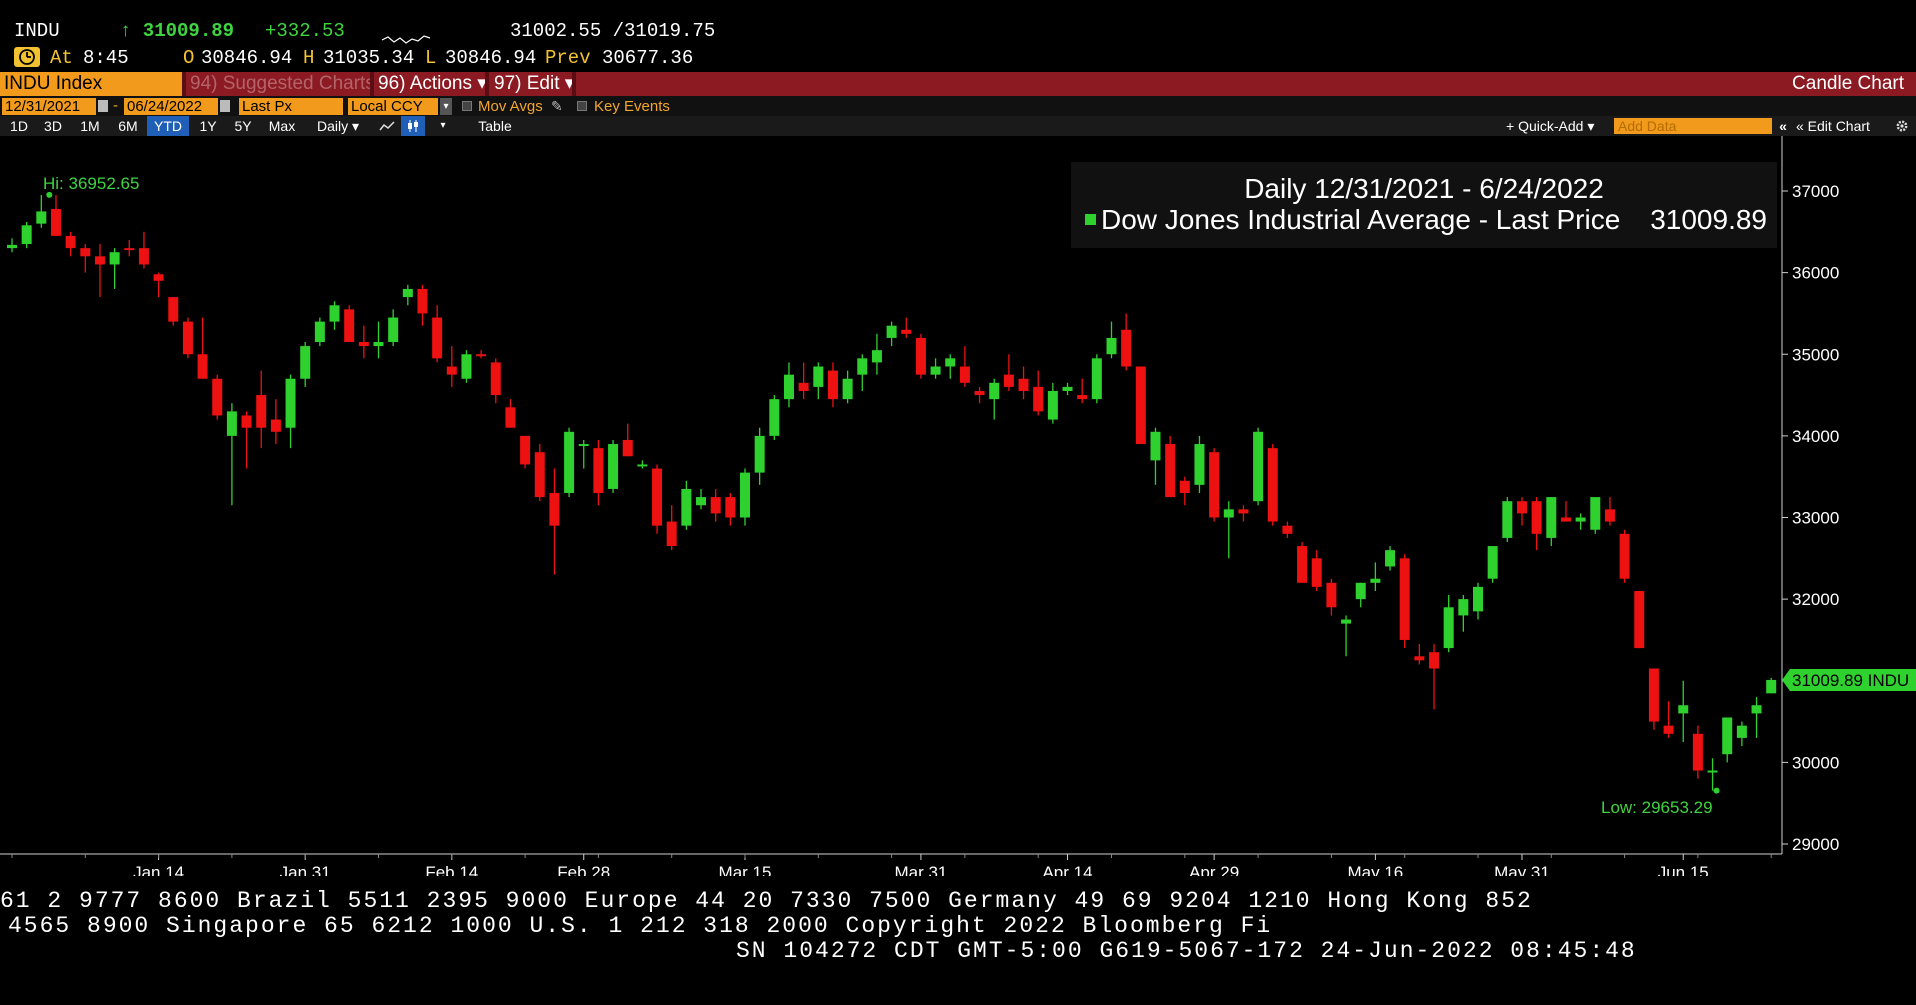  I want to click on add-data-input: Add Data, so click(1693, 126).